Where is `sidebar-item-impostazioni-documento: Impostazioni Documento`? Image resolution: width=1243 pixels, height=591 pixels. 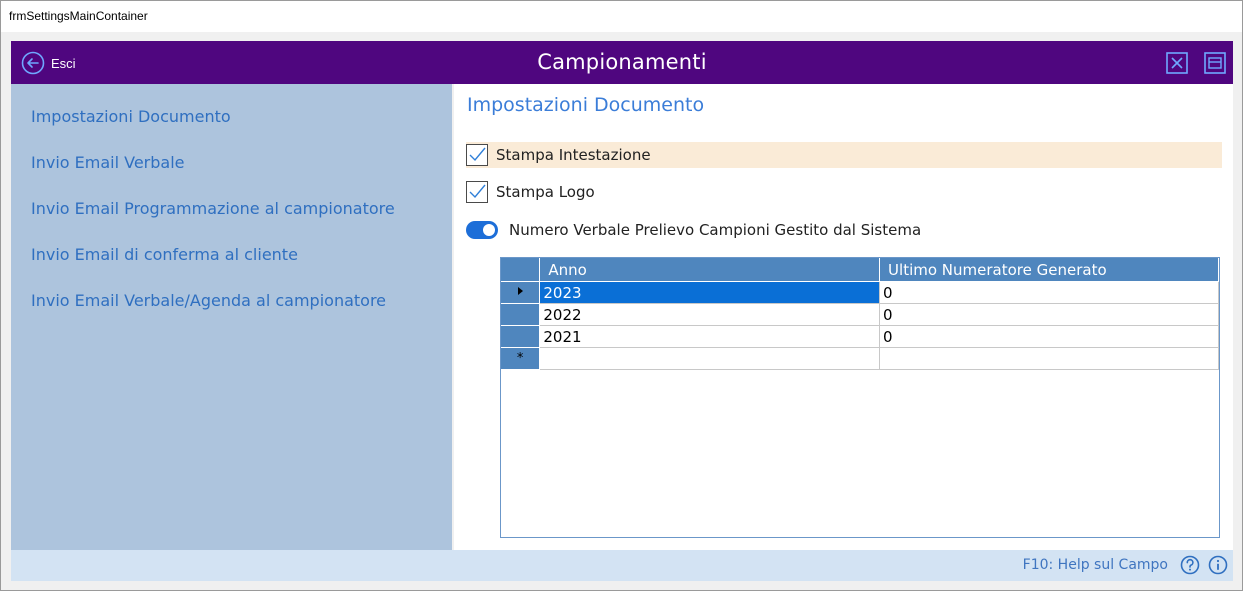
sidebar-item-impostazioni-documento: Impostazioni Documento is located at coordinates (131, 116).